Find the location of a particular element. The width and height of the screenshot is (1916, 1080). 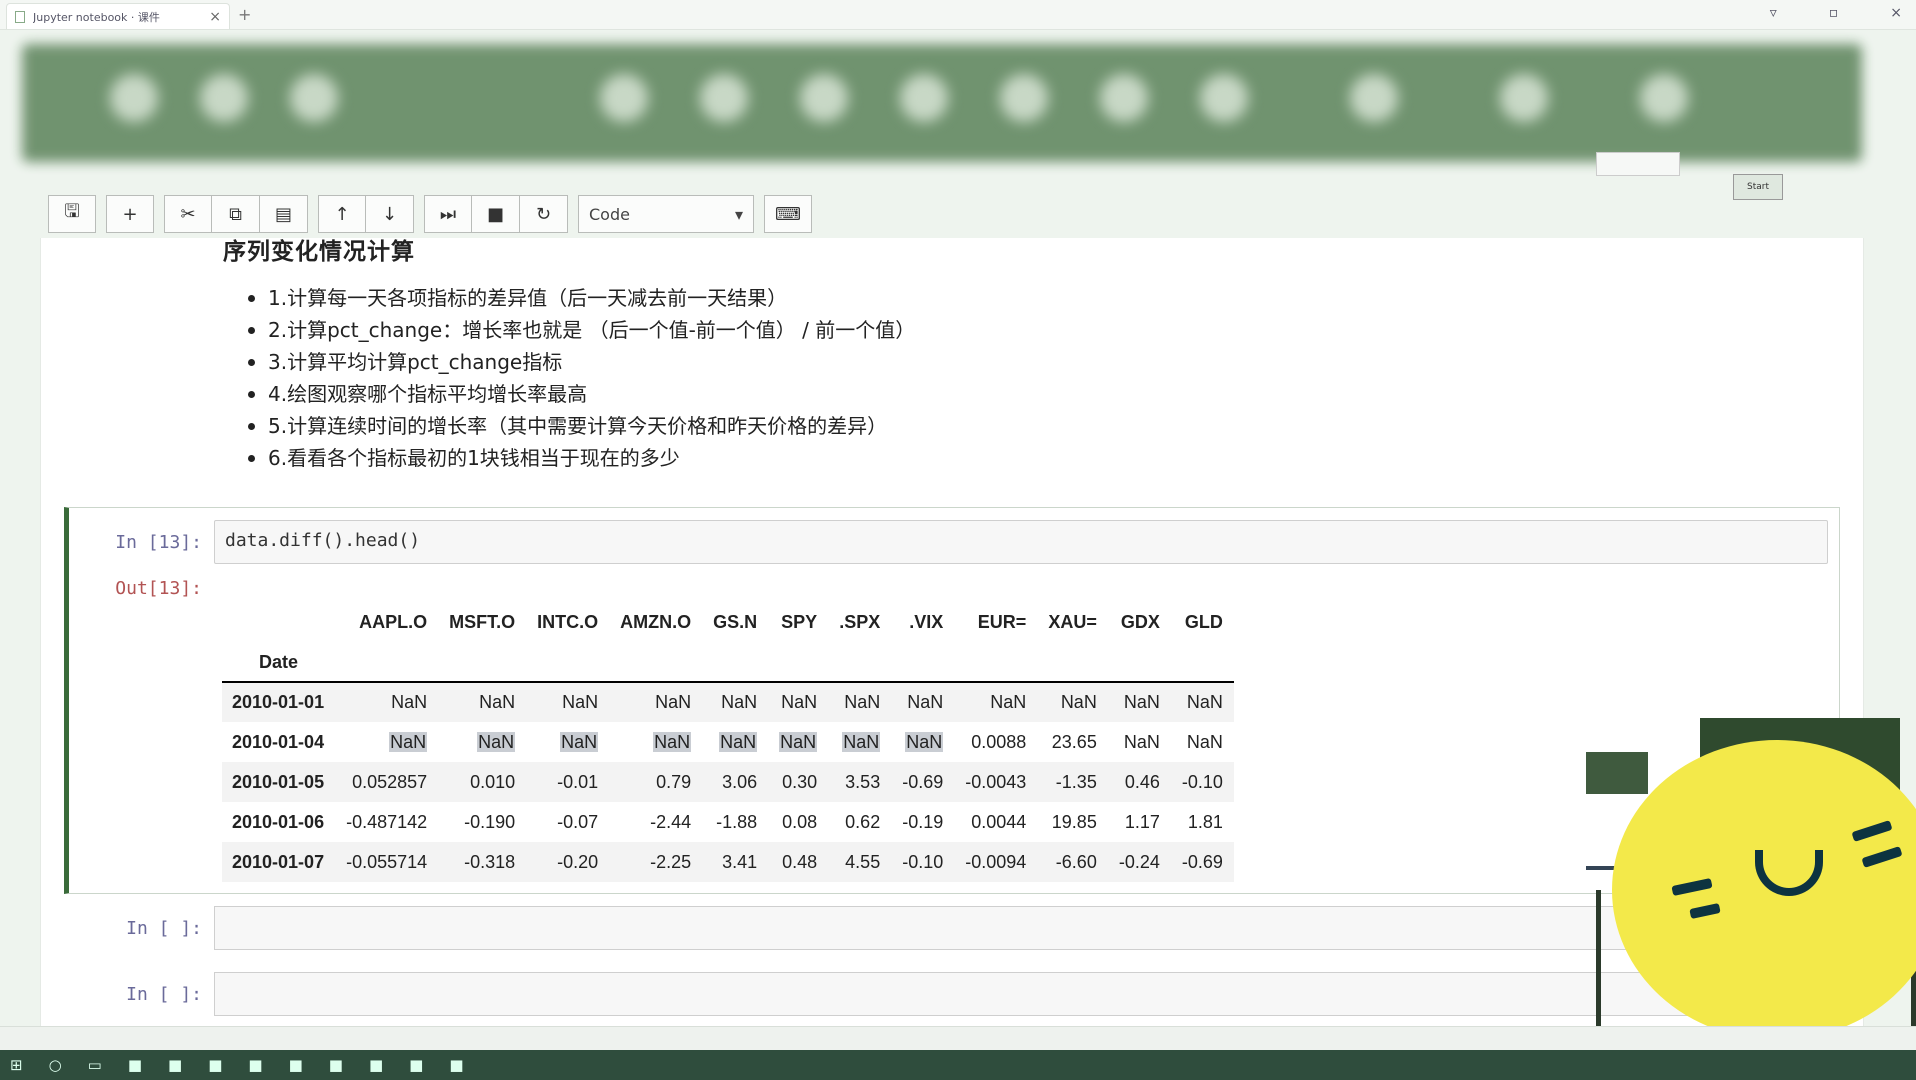

index-name: Date is located at coordinates (279, 663).